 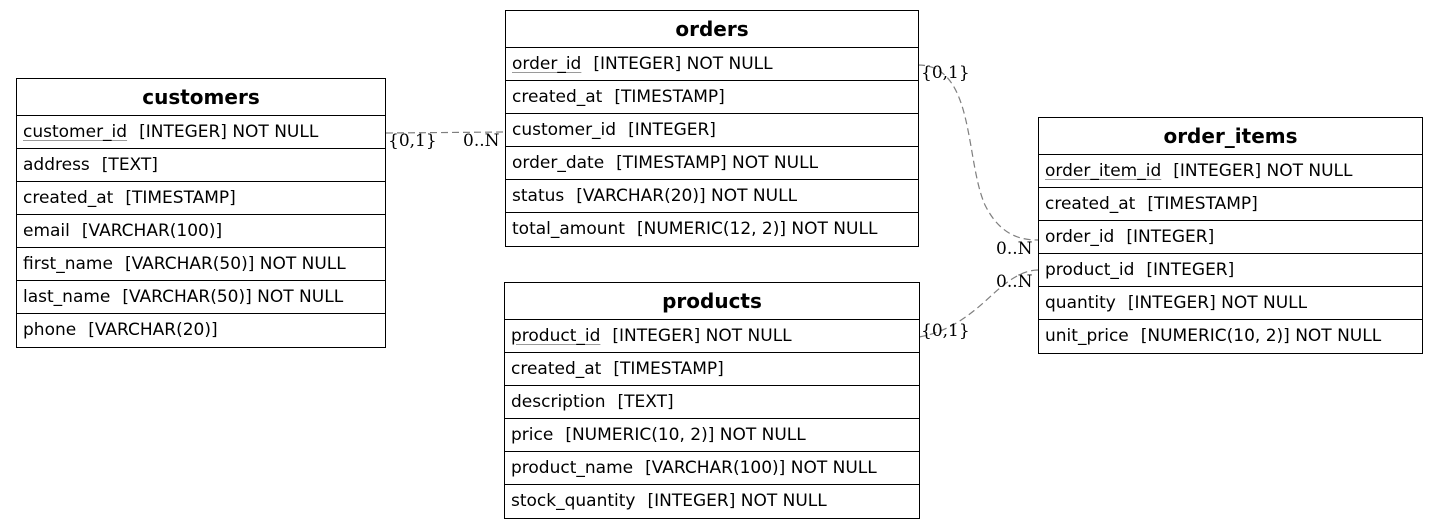 I want to click on column-row: price [NUMERIC(10, 2)] NOT NULL, so click(x=712, y=435).